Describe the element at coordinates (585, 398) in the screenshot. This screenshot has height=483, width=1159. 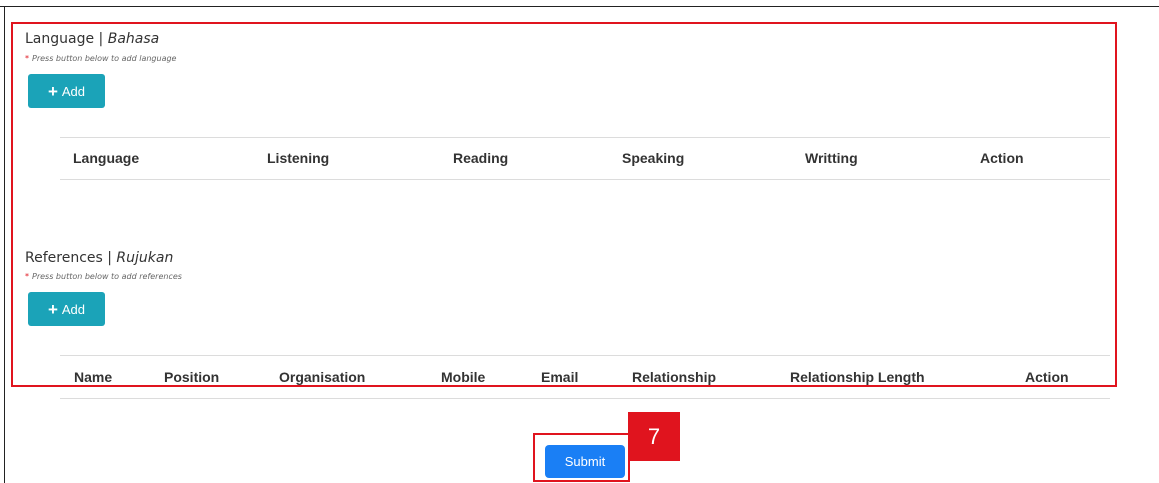
I see `references-table-header-border` at that location.